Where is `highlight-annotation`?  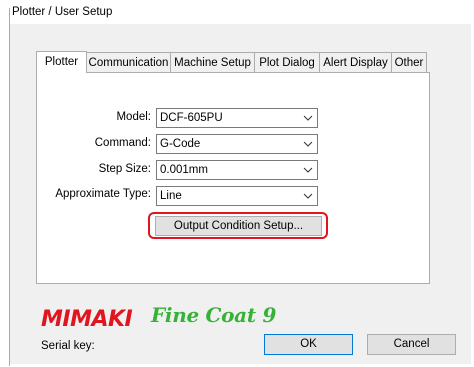 highlight-annotation is located at coordinates (238, 225).